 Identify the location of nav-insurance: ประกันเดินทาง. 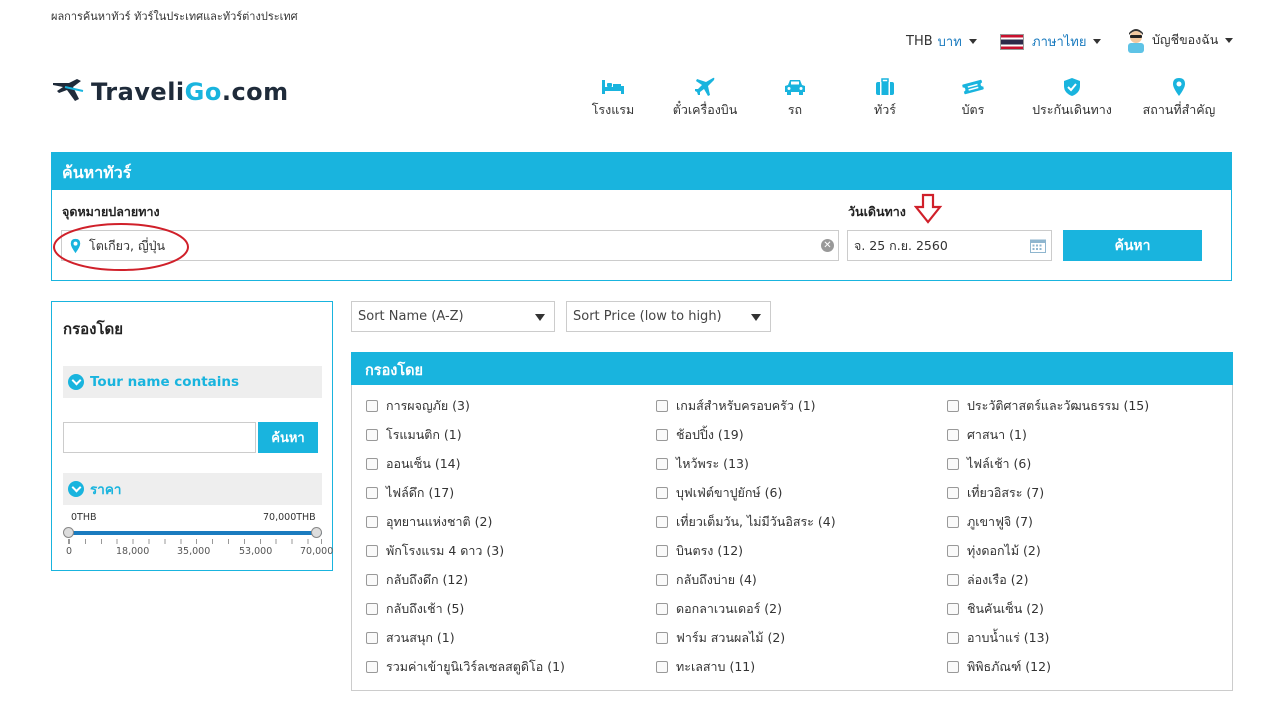
(1072, 98).